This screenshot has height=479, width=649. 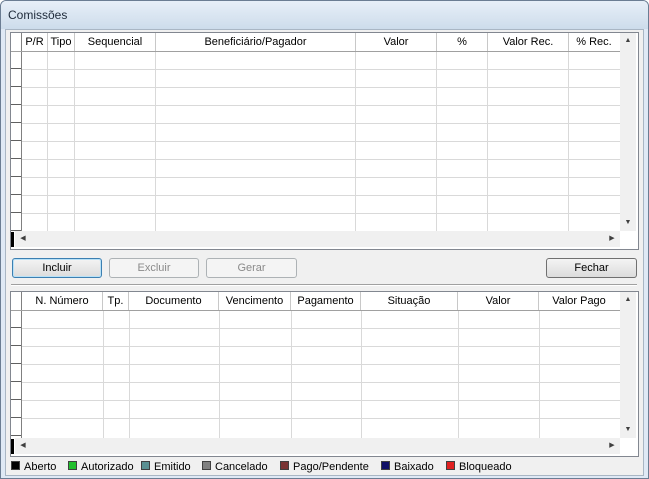 I want to click on titles-grid-vertical-scrollbar: ▲ ▼, so click(x=628, y=365).